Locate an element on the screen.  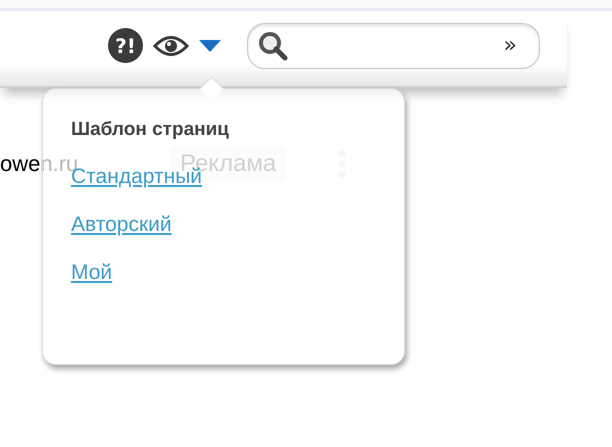
menu-title: Шаблон страниц is located at coordinates (150, 130).